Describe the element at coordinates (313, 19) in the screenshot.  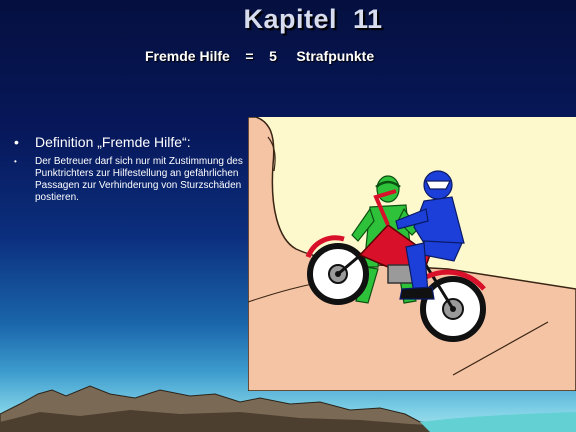
I see `slide-title: Kapitel 11` at that location.